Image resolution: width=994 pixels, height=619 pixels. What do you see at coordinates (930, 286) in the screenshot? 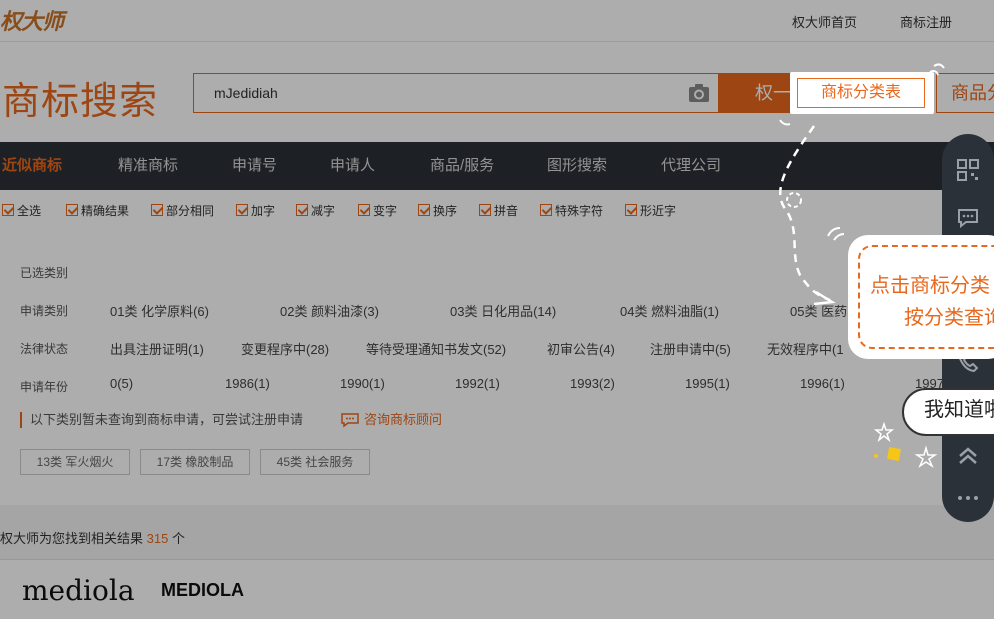
I see `tip-line-1: 点击商标分类` at bounding box center [930, 286].